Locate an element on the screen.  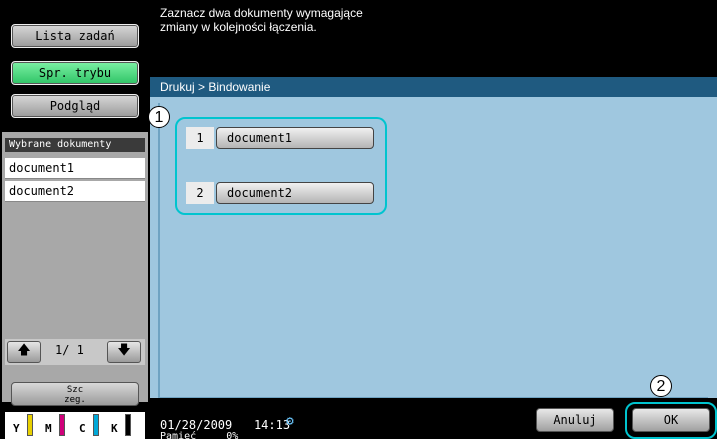
sort-order-label-line2: zeg. is located at coordinates (75, 400).